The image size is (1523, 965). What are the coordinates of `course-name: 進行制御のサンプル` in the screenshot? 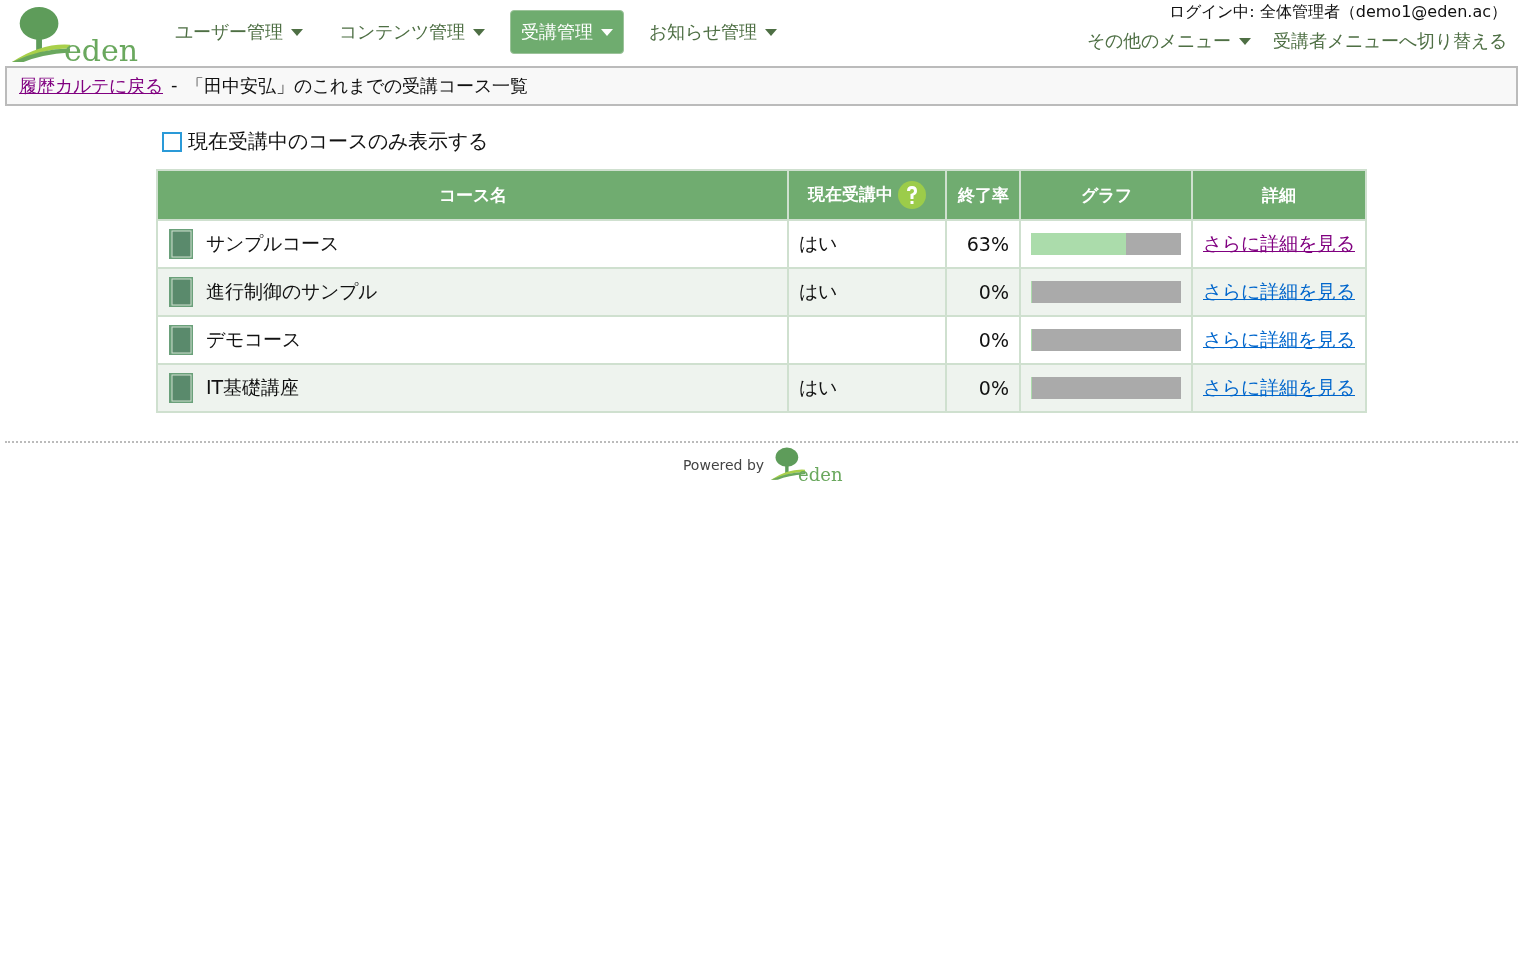 It's located at (291, 291).